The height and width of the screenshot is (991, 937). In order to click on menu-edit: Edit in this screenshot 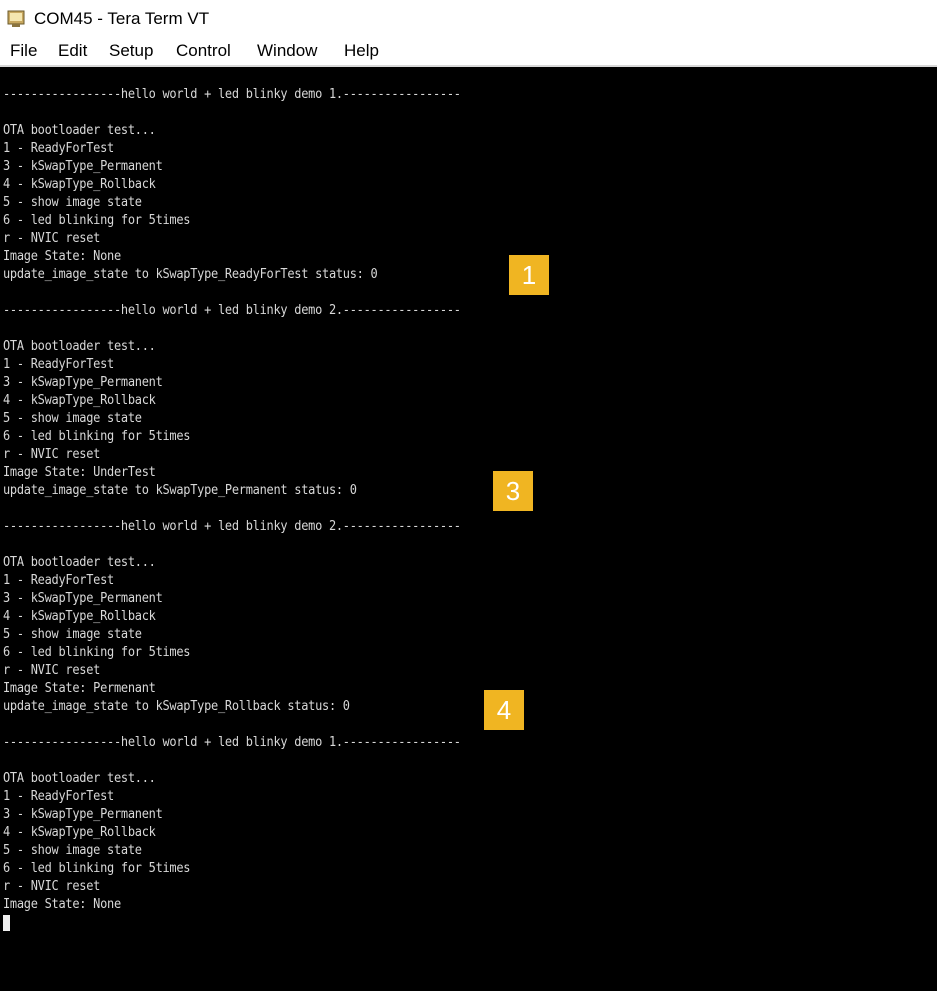, I will do `click(72, 51)`.